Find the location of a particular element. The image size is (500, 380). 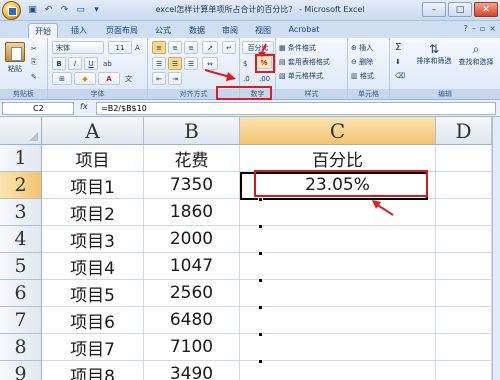

column-header-b: B is located at coordinates (192, 131).